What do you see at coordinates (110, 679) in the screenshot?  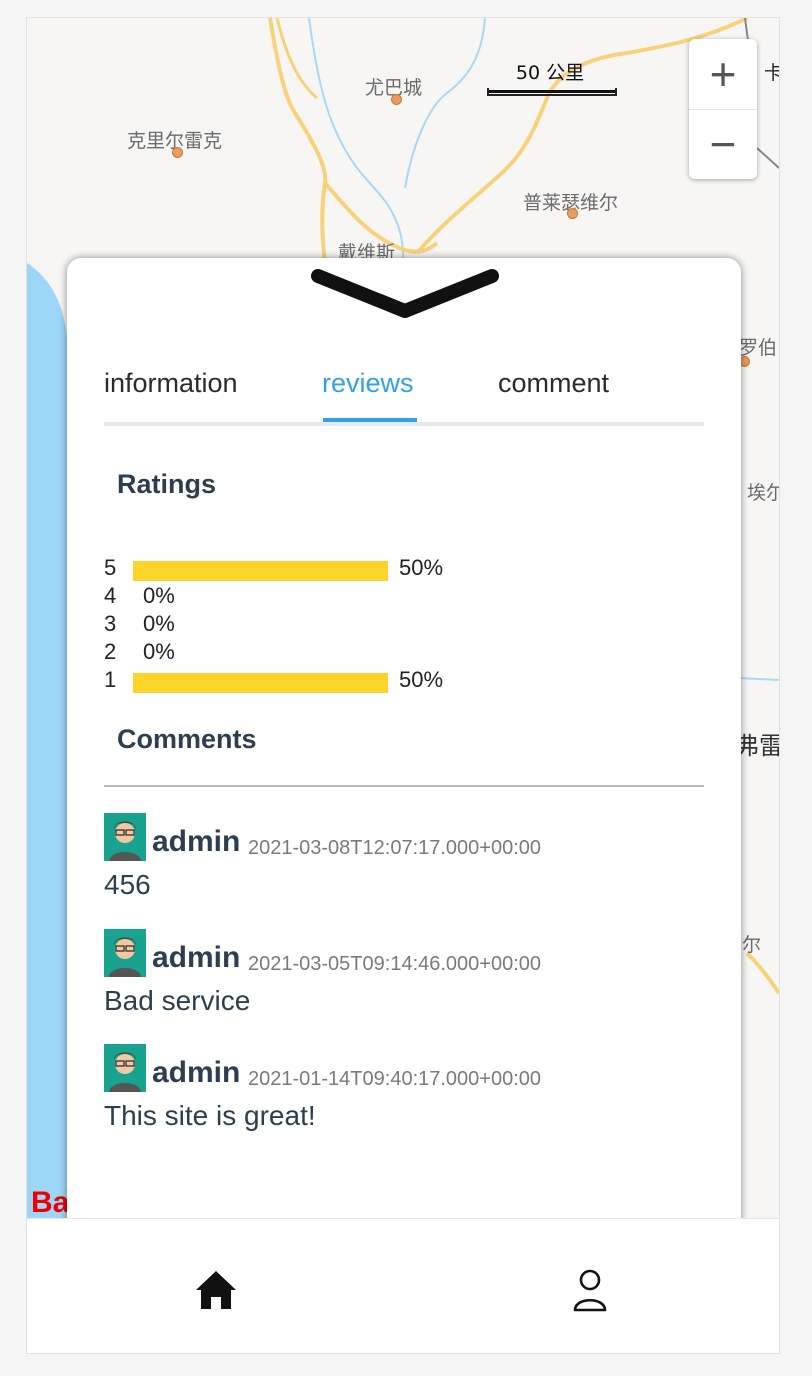 I see `rating-star-label: 1` at bounding box center [110, 679].